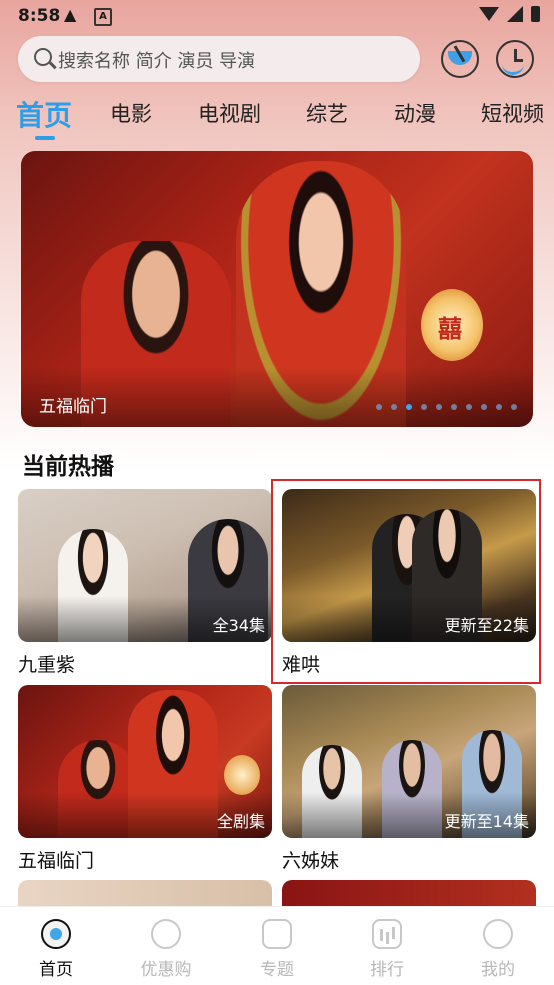 Image resolution: width=554 pixels, height=985 pixels. I want to click on search-placeholder: 搜索名称 简介 演员 导演, so click(157, 61).